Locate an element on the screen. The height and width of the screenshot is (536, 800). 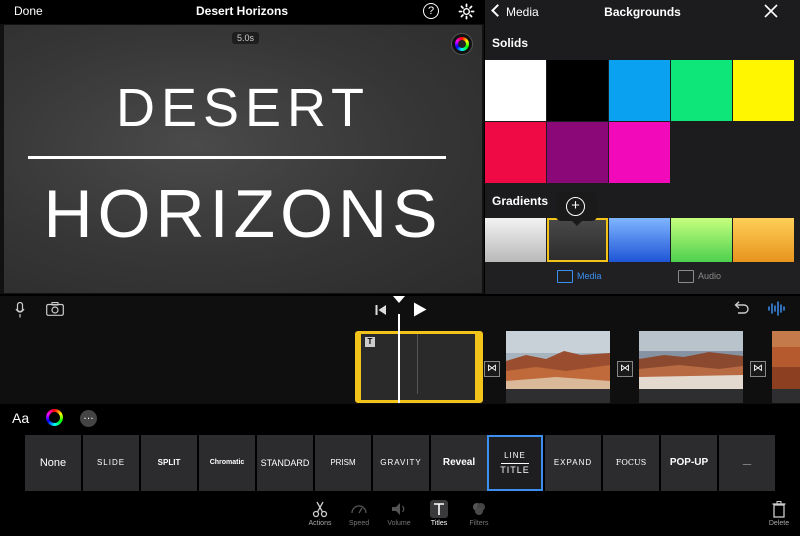
add-background-popover: + is located at coordinates (576, 209).